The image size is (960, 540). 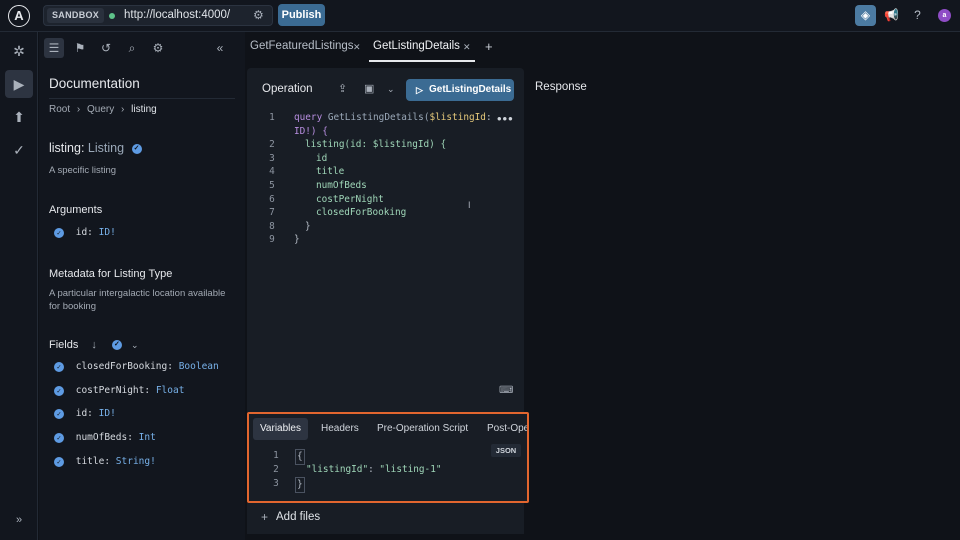 I want to click on select-all-check-icon: ✓, so click(x=116, y=345).